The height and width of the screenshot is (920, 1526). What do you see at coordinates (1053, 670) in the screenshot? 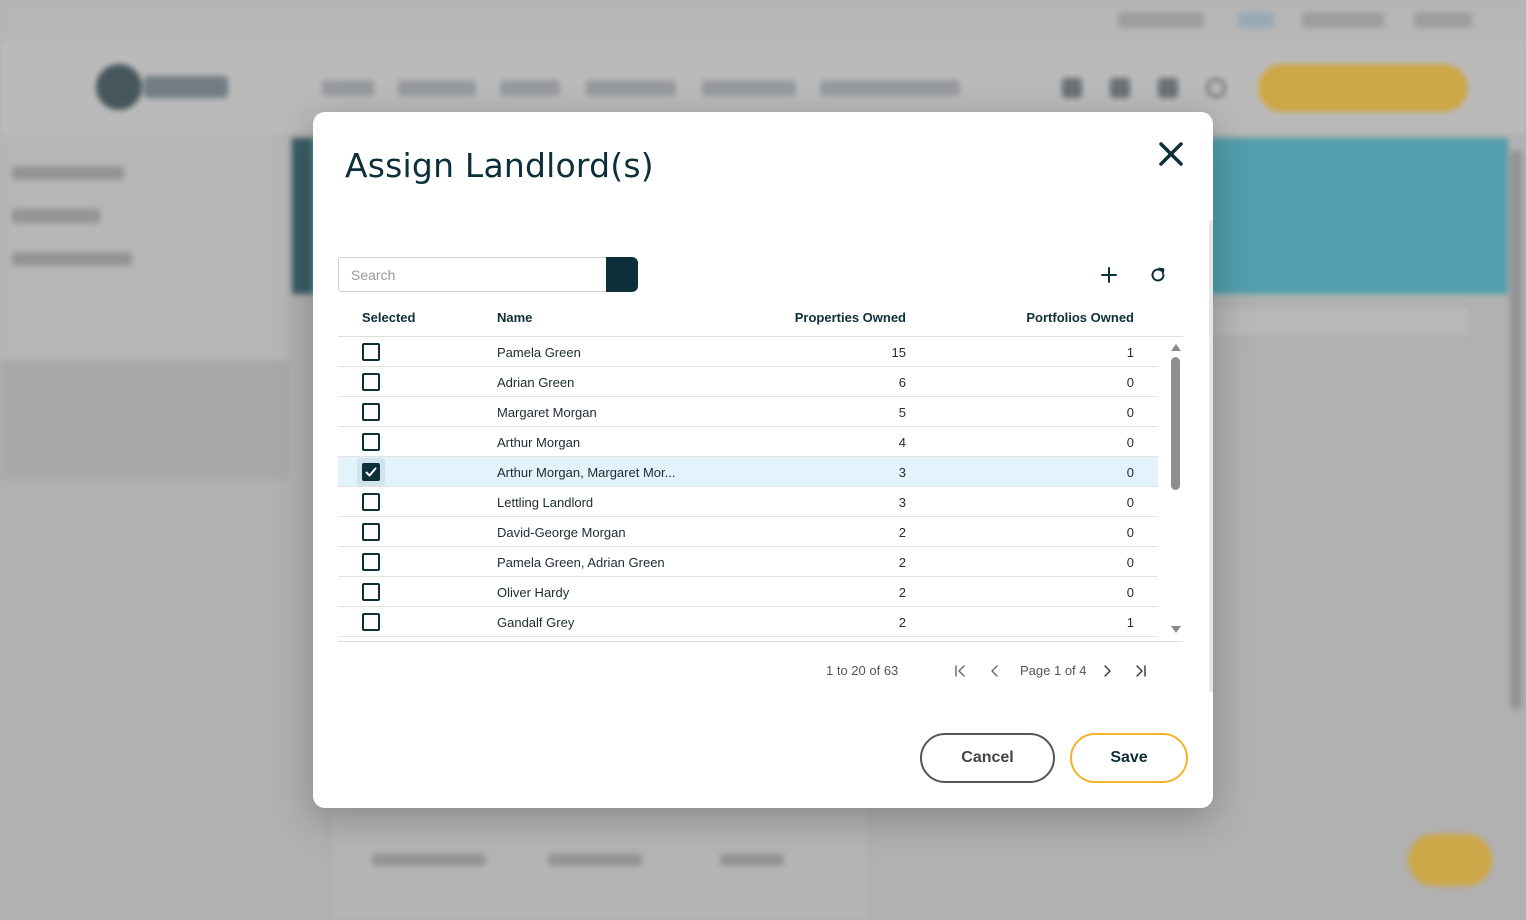
I see `page-indicator: Page 1 of 4` at bounding box center [1053, 670].